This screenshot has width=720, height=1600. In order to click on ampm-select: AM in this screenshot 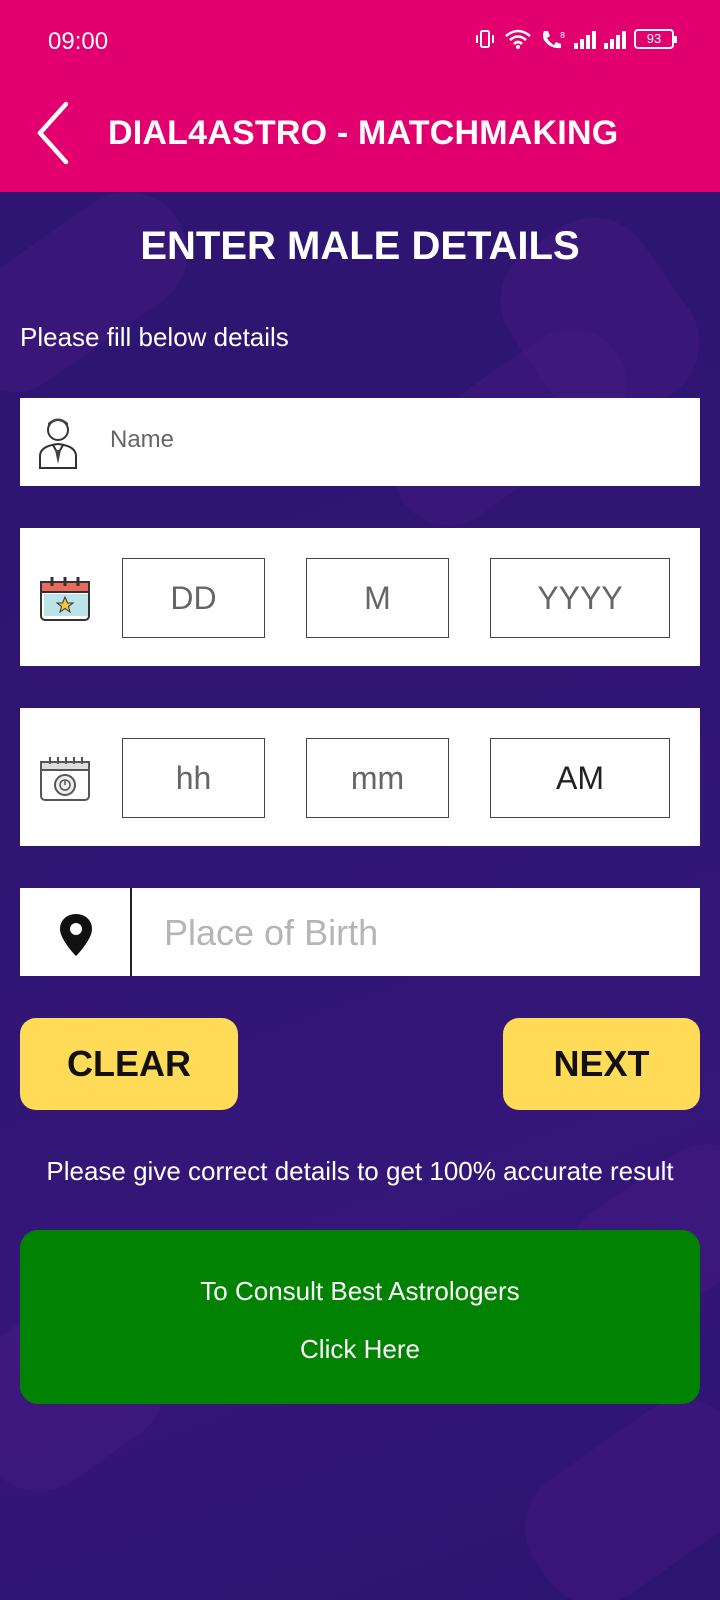, I will do `click(580, 778)`.